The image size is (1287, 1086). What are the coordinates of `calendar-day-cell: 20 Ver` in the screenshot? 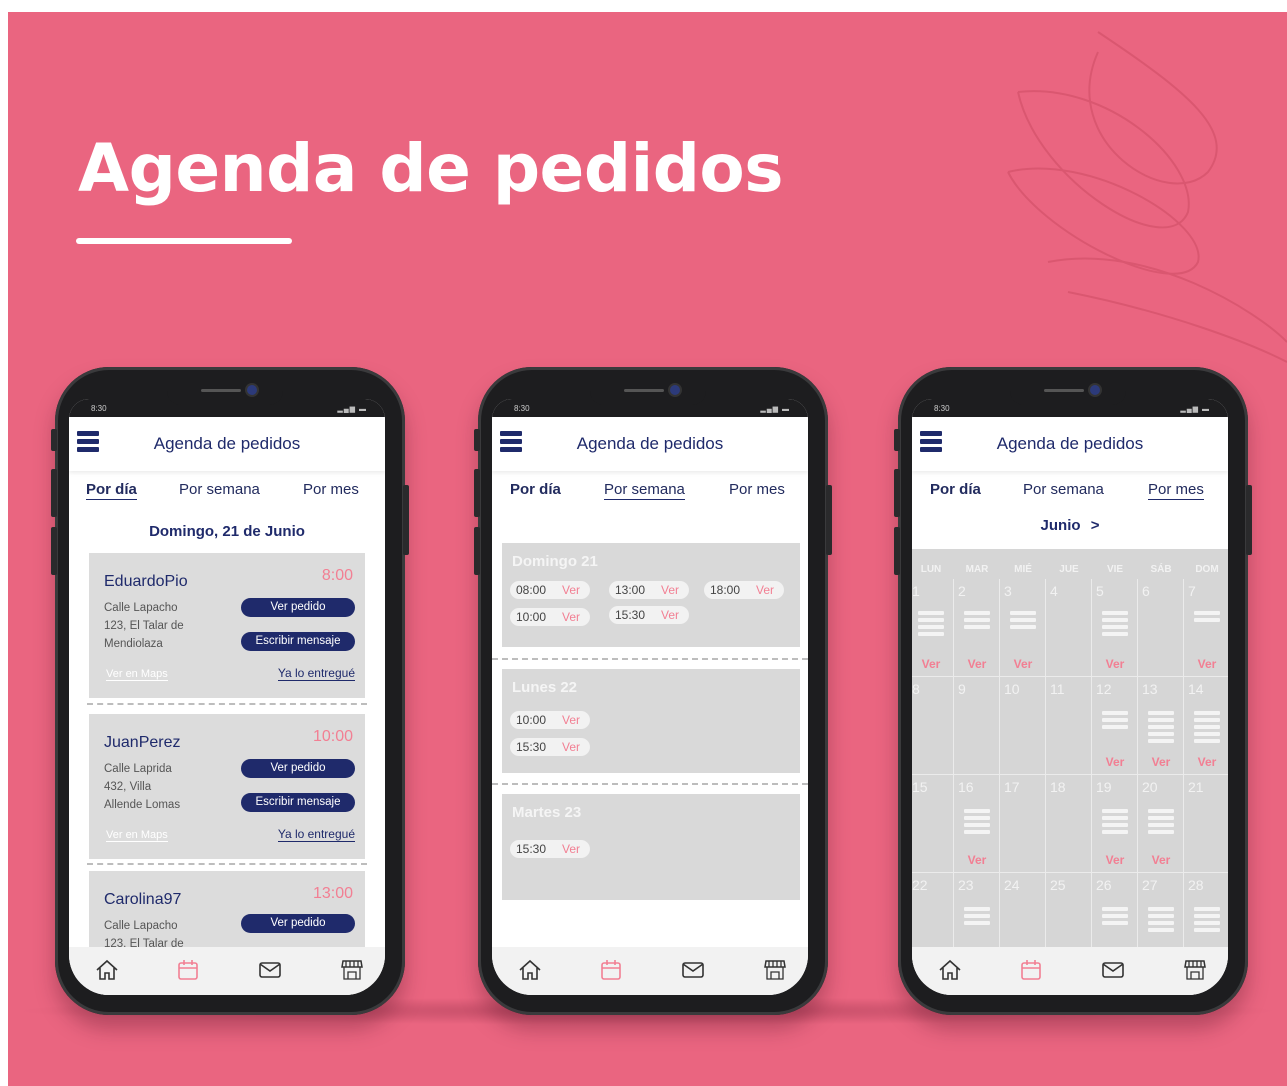 It's located at (1161, 824).